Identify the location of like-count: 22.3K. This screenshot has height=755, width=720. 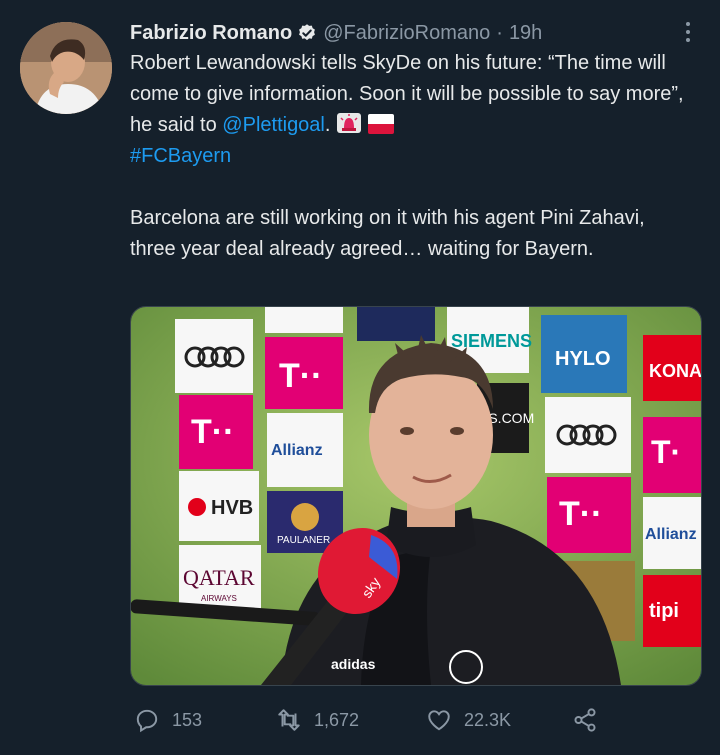
(488, 719).